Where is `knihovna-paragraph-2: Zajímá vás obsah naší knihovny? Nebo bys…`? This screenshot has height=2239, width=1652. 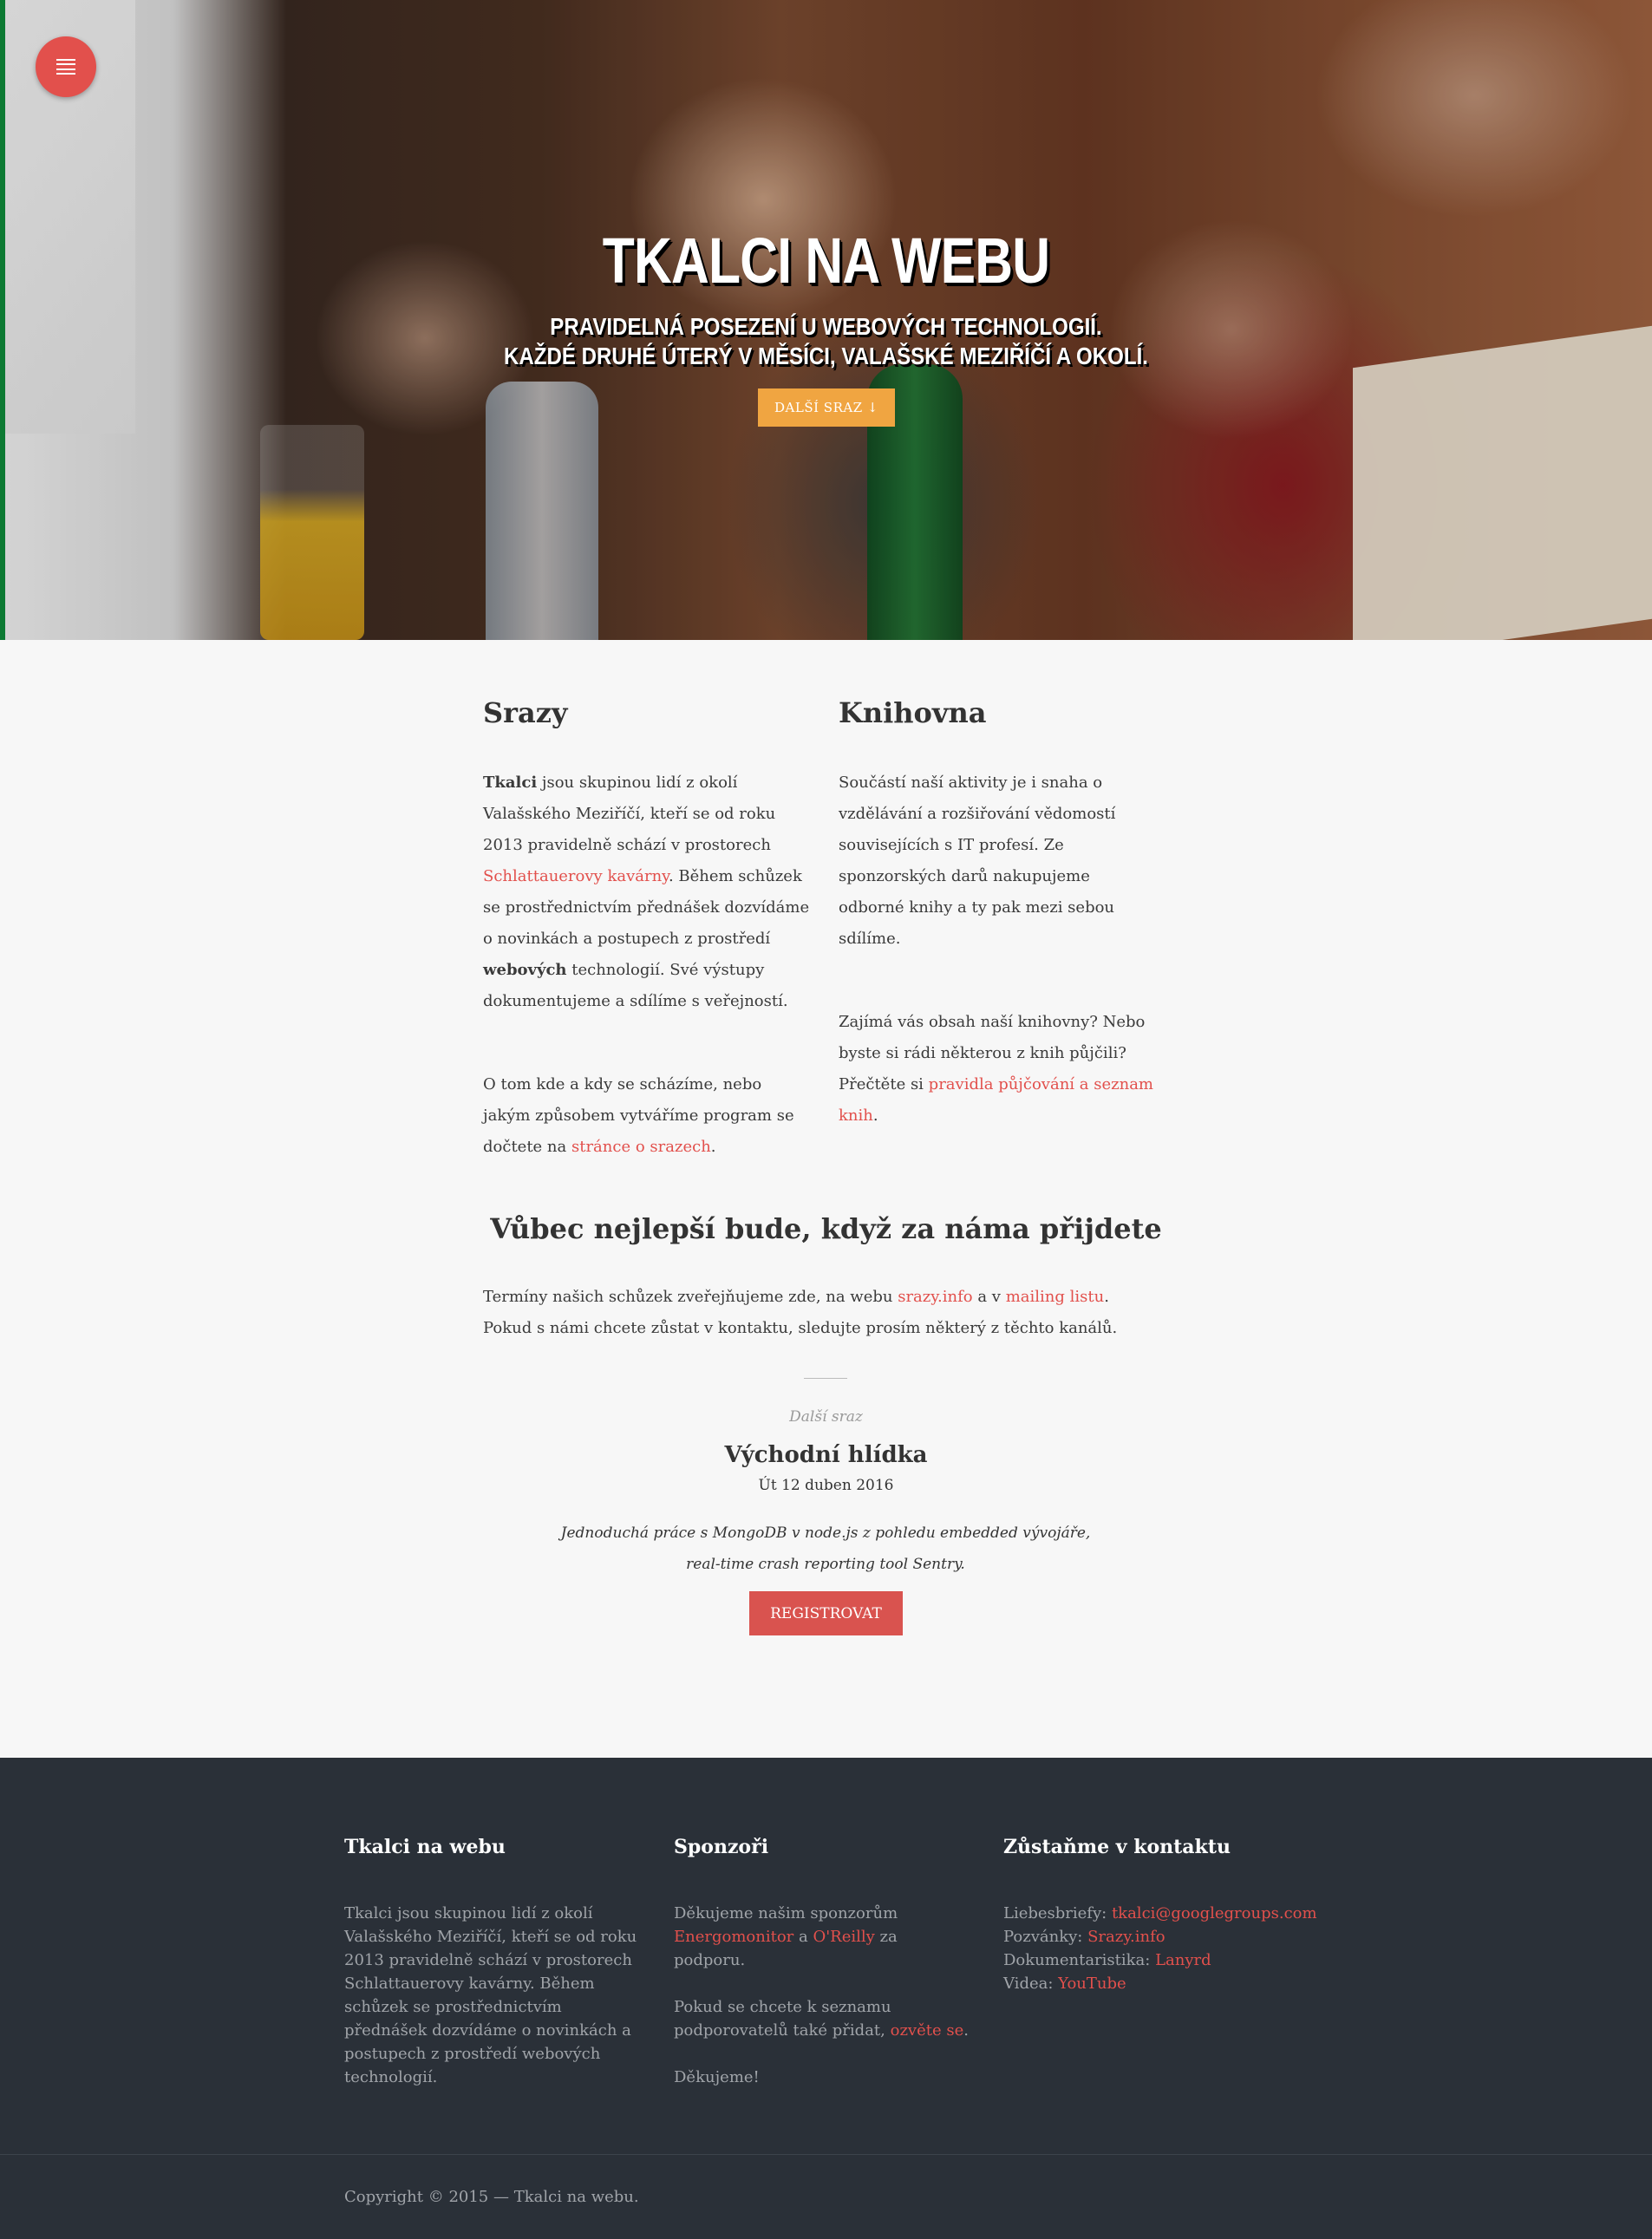
knihovna-paragraph-2: Zajímá vás obsah naší knihovny? Nebo bys… is located at coordinates (996, 1069).